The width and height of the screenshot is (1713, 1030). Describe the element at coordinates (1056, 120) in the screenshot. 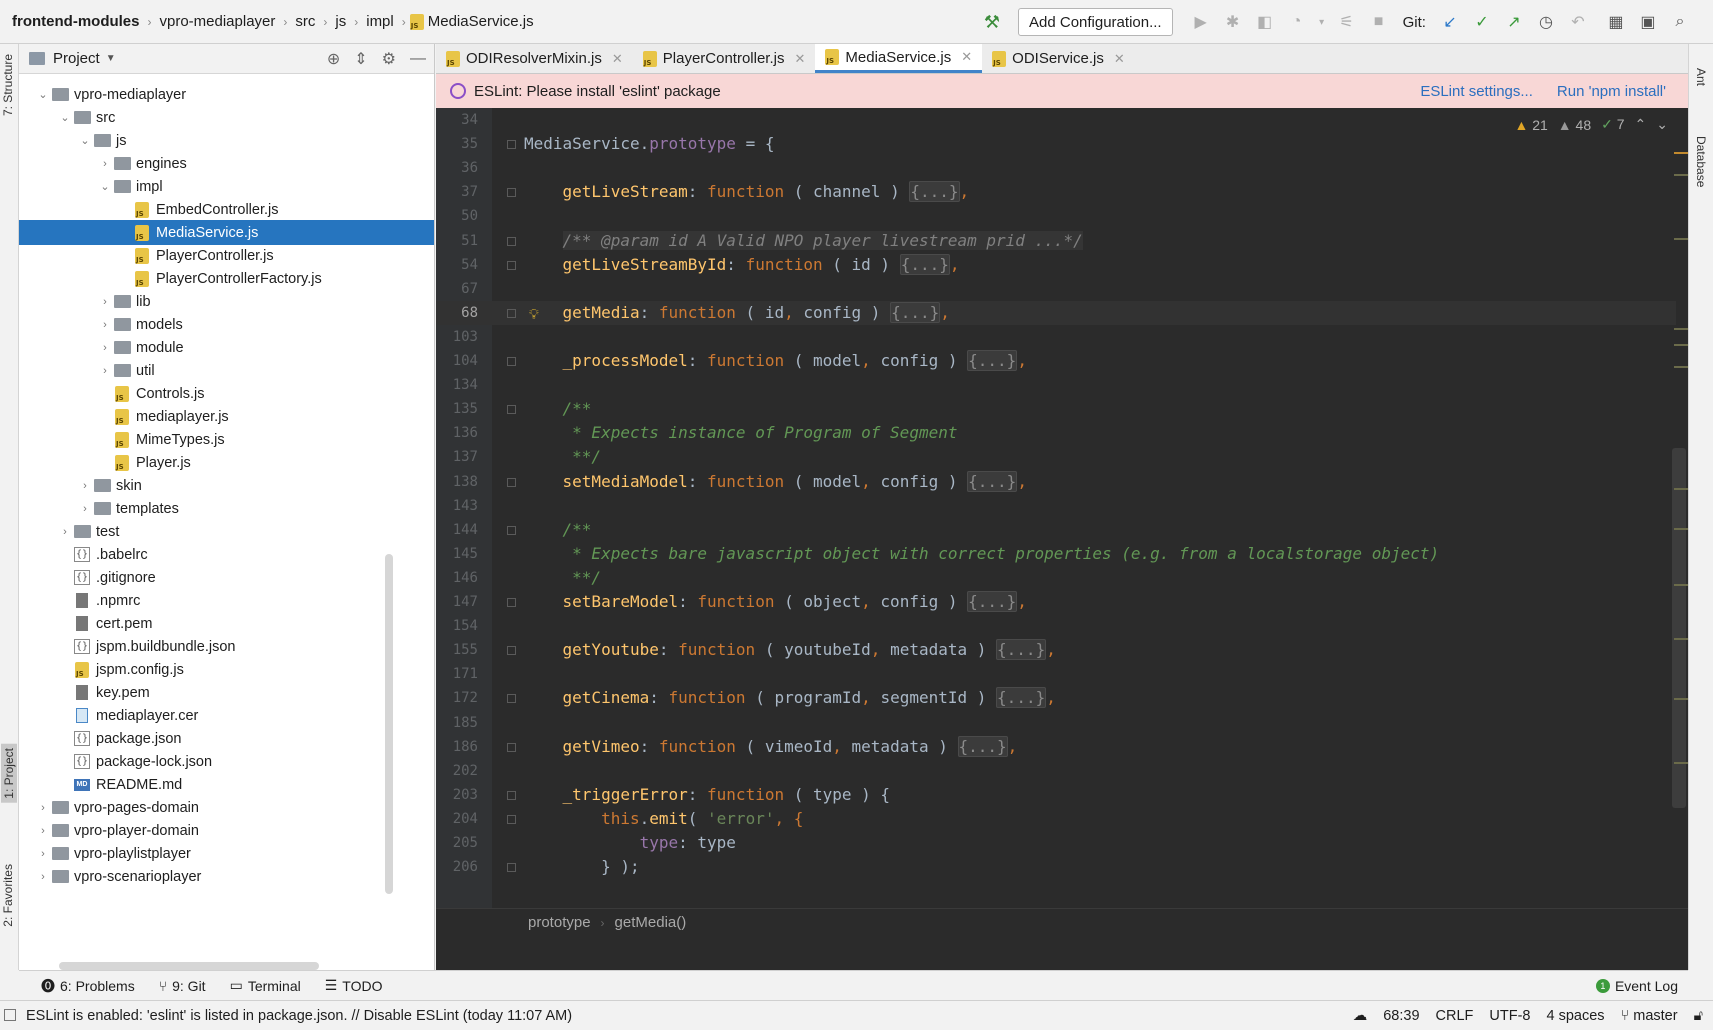

I see `code-line: 34` at that location.